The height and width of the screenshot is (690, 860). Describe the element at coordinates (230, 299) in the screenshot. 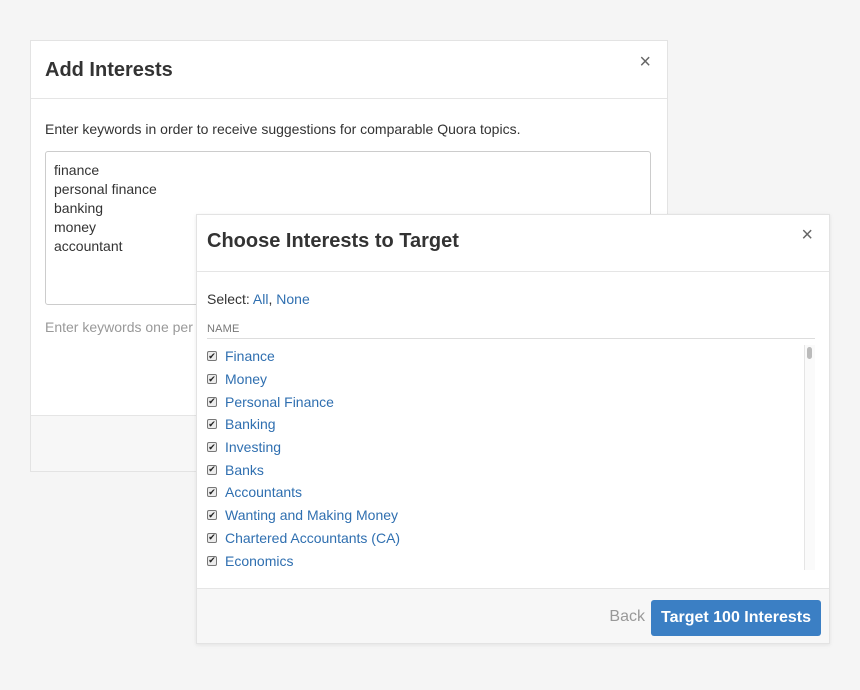

I see `select-label: Select:` at that location.